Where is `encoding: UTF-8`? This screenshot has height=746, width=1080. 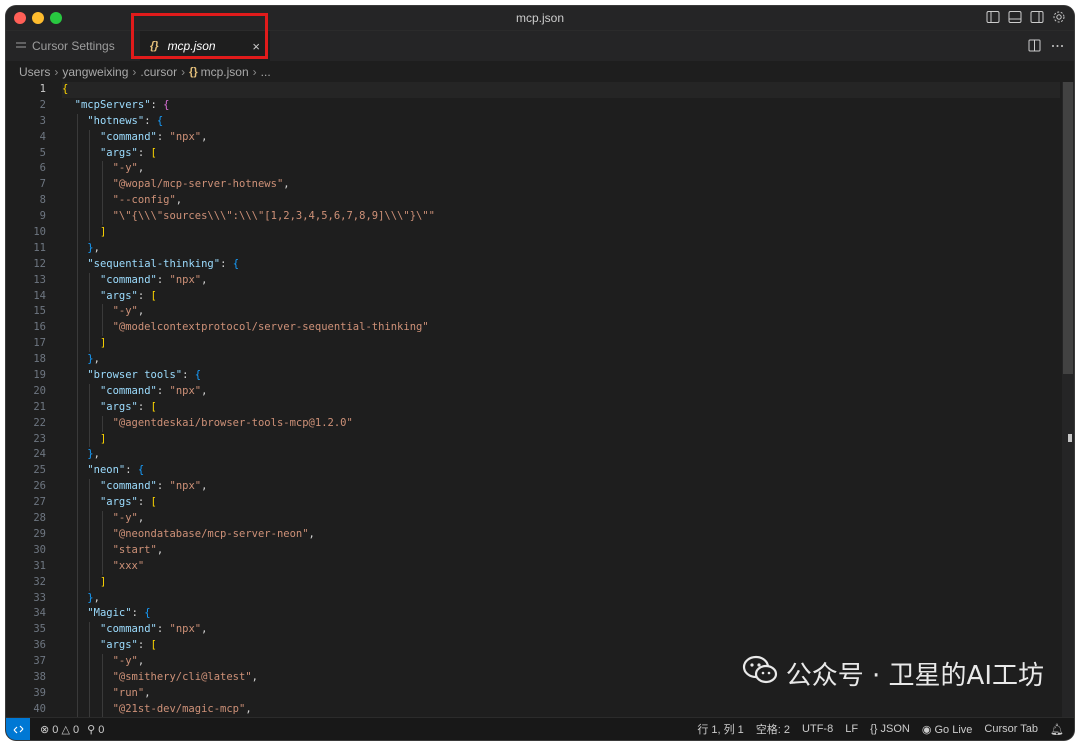
encoding: UTF-8 is located at coordinates (817, 729).